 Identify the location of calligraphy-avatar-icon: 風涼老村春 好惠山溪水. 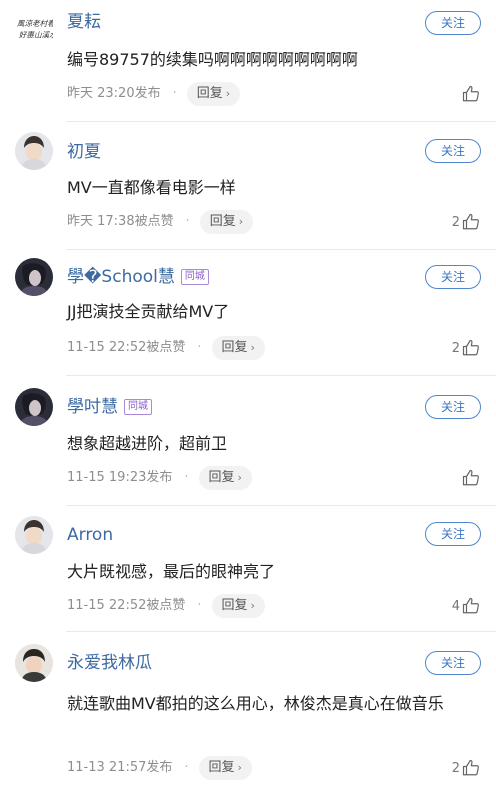
(35, 29).